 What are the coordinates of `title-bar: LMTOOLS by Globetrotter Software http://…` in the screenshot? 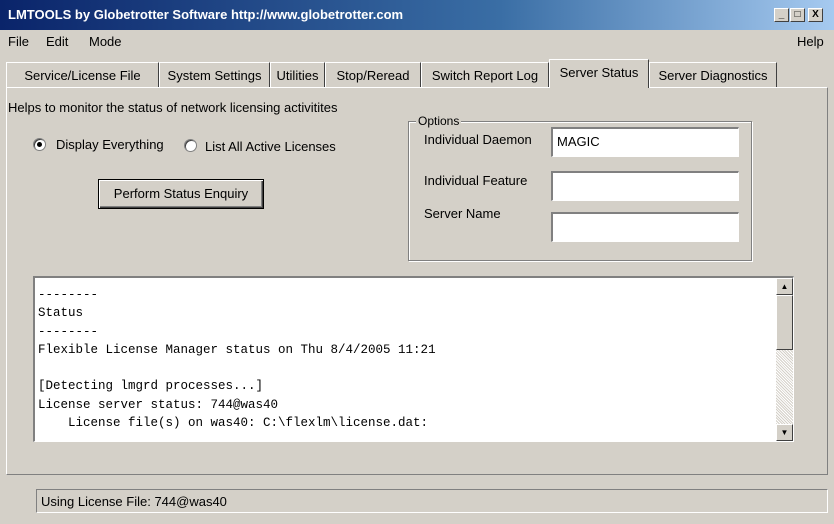 It's located at (417, 15).